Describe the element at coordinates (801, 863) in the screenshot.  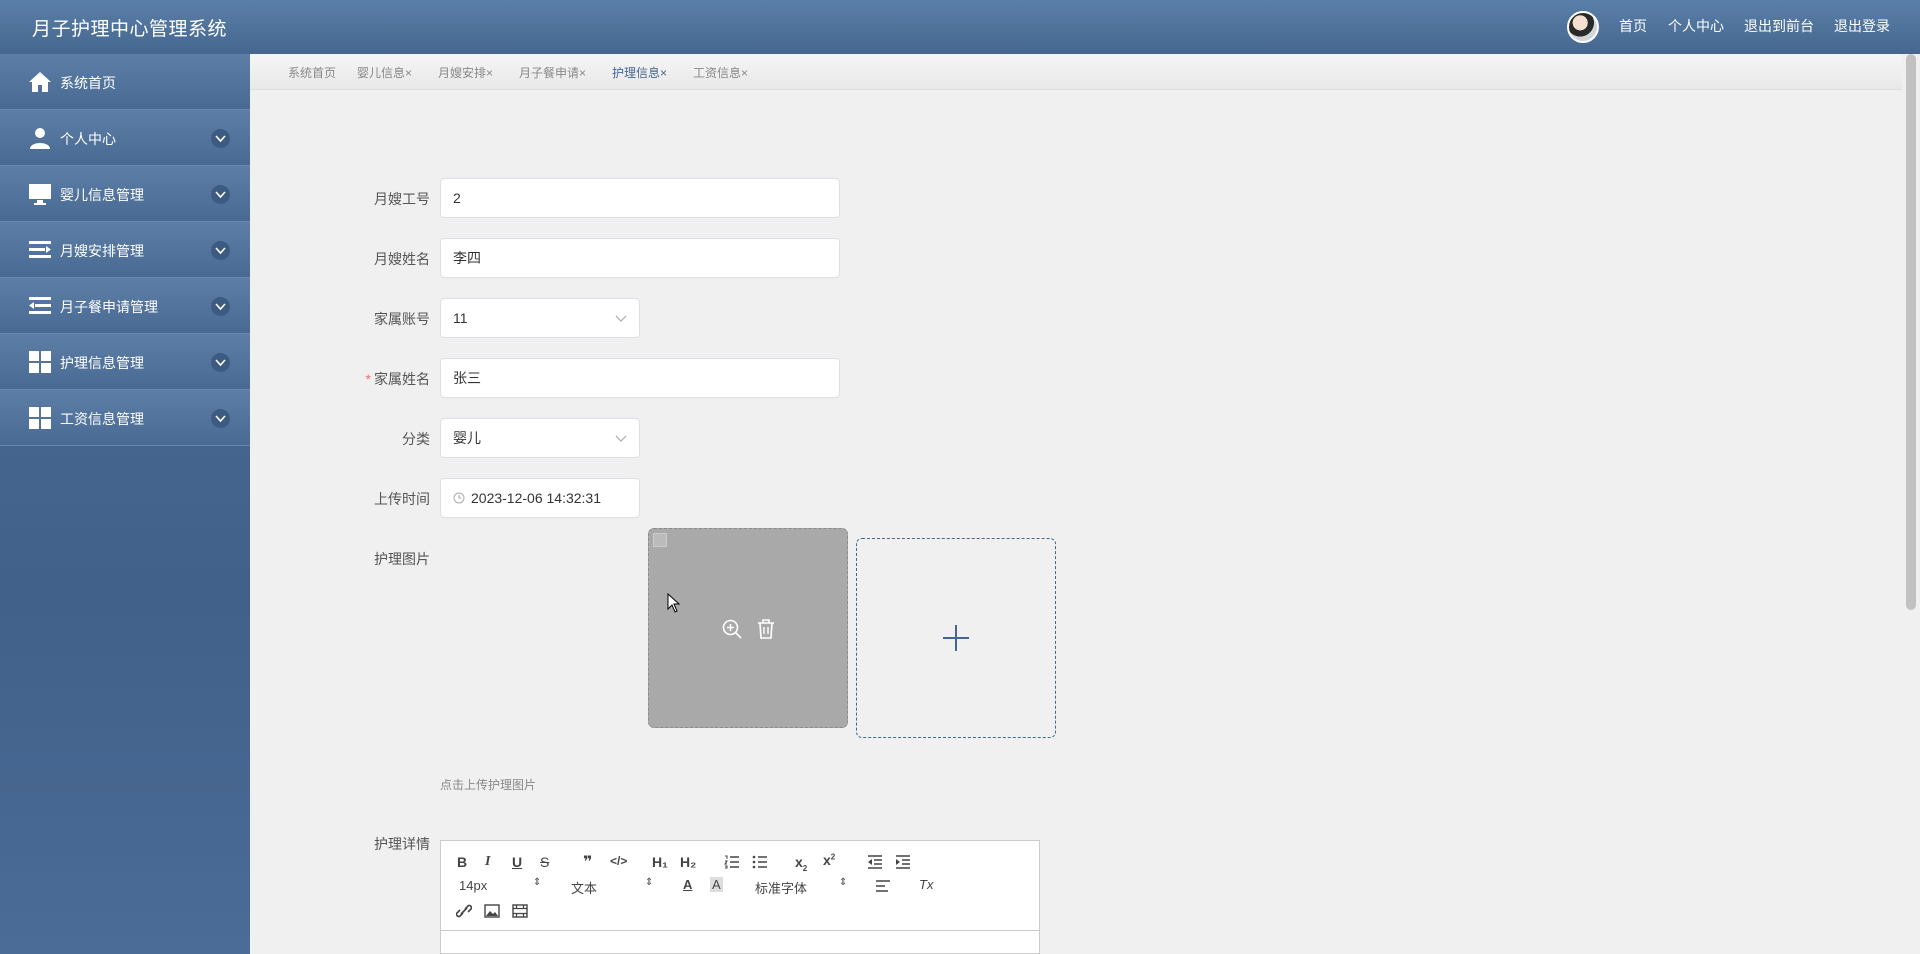
I see `subscript-button: x2` at that location.